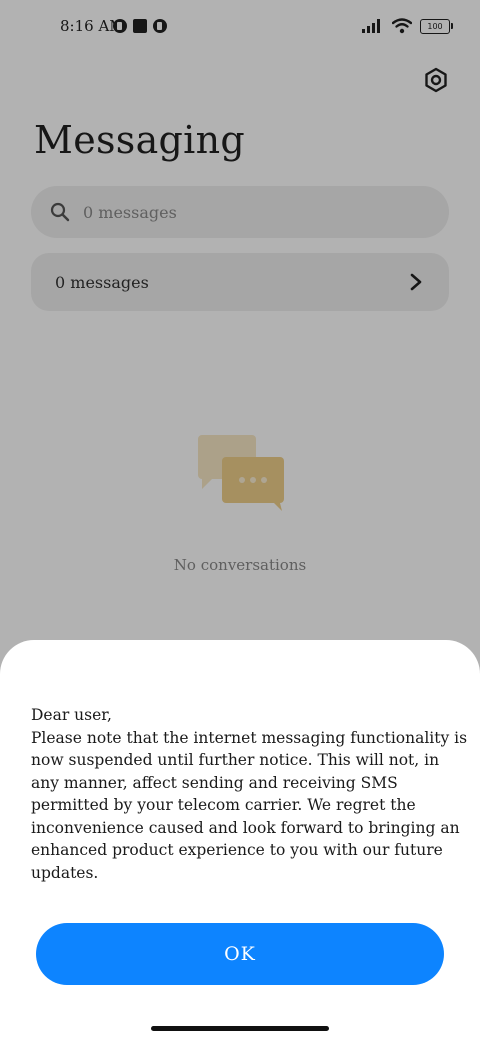 This screenshot has height=1040, width=480. I want to click on home-indicator, so click(240, 1028).